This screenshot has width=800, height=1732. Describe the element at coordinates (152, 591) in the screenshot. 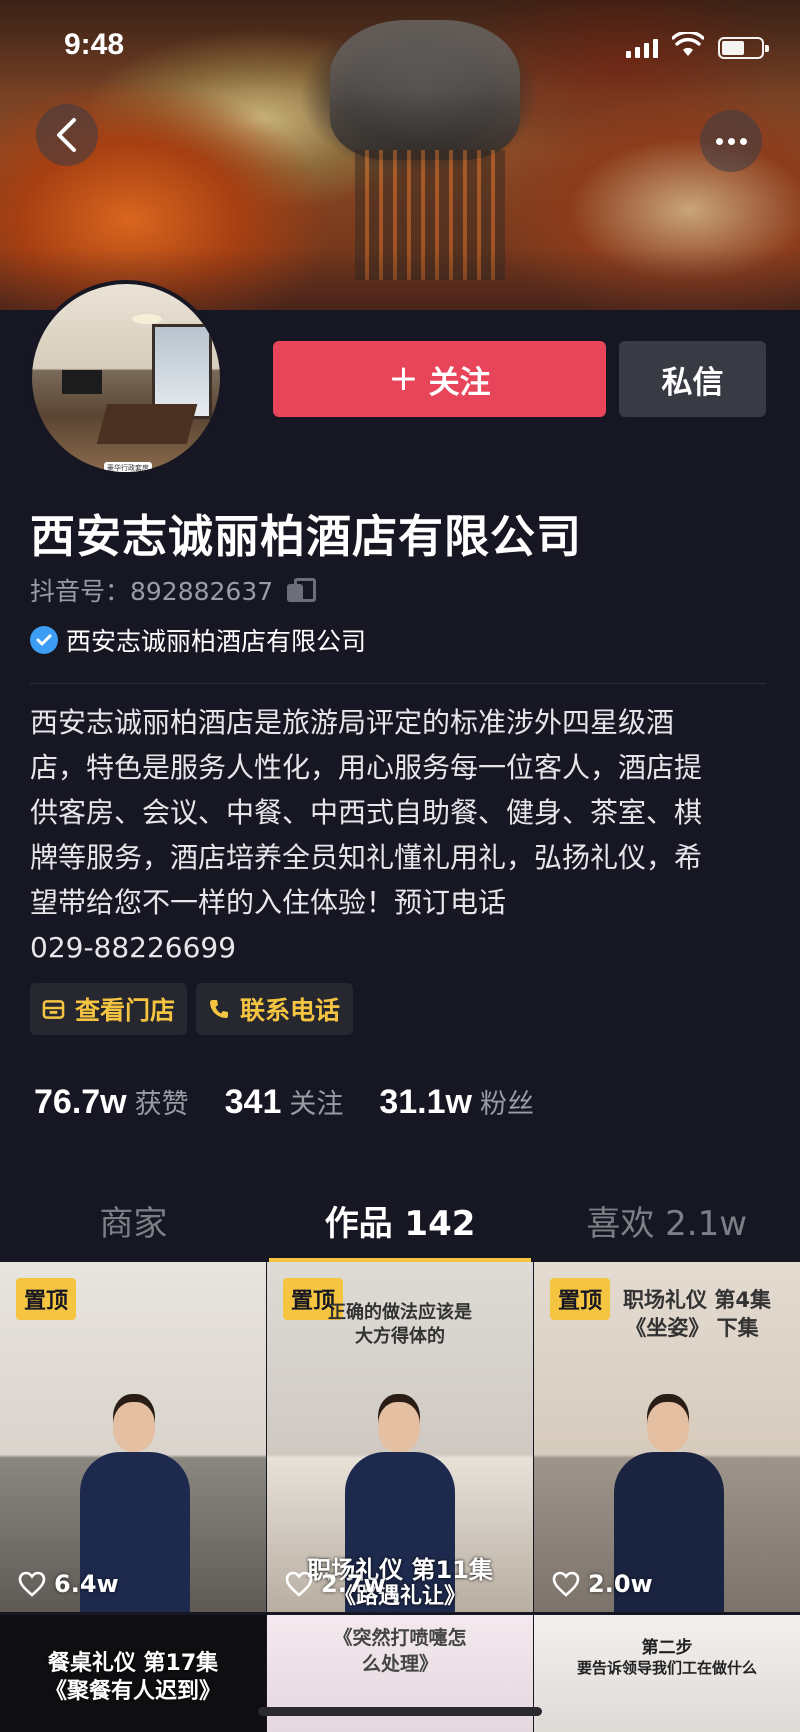

I see `douyin-id: 抖音号：892882637` at that location.